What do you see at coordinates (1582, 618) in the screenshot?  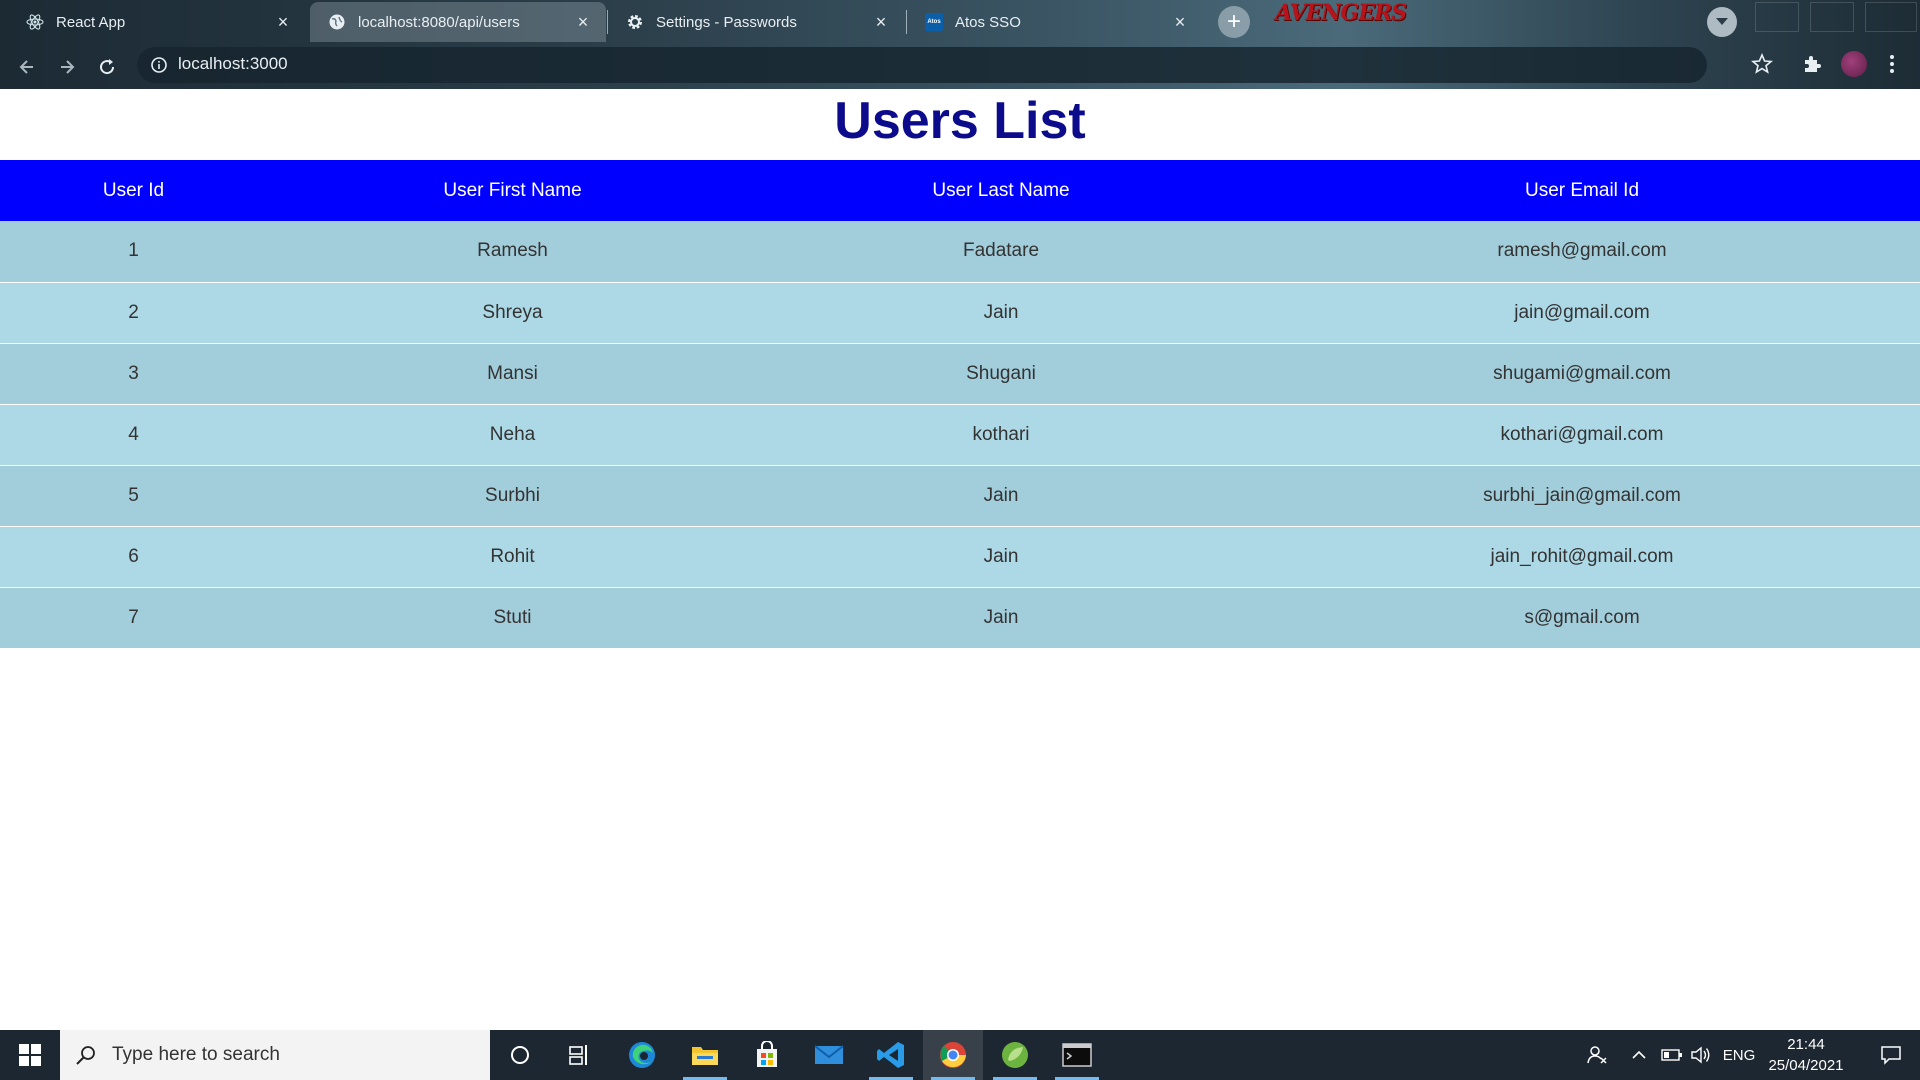 I see `cell-email: s@gmail.com` at bounding box center [1582, 618].